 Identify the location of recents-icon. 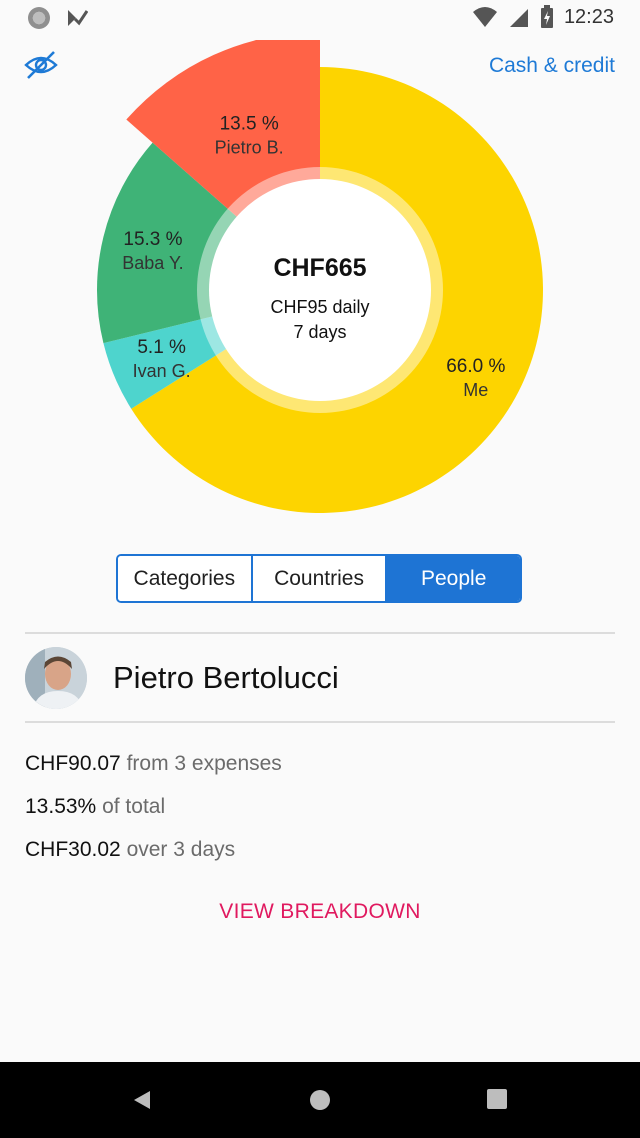
(497, 1099).